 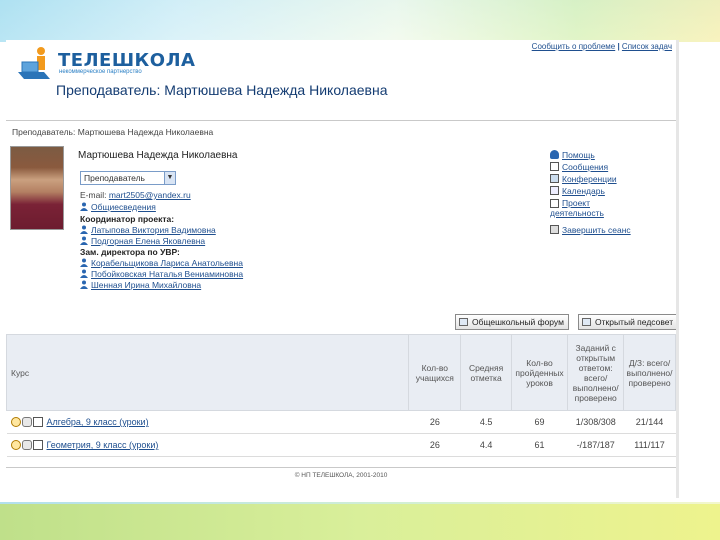 What do you see at coordinates (649, 445) in the screenshot?
I see `homework-cell: 111/117` at bounding box center [649, 445].